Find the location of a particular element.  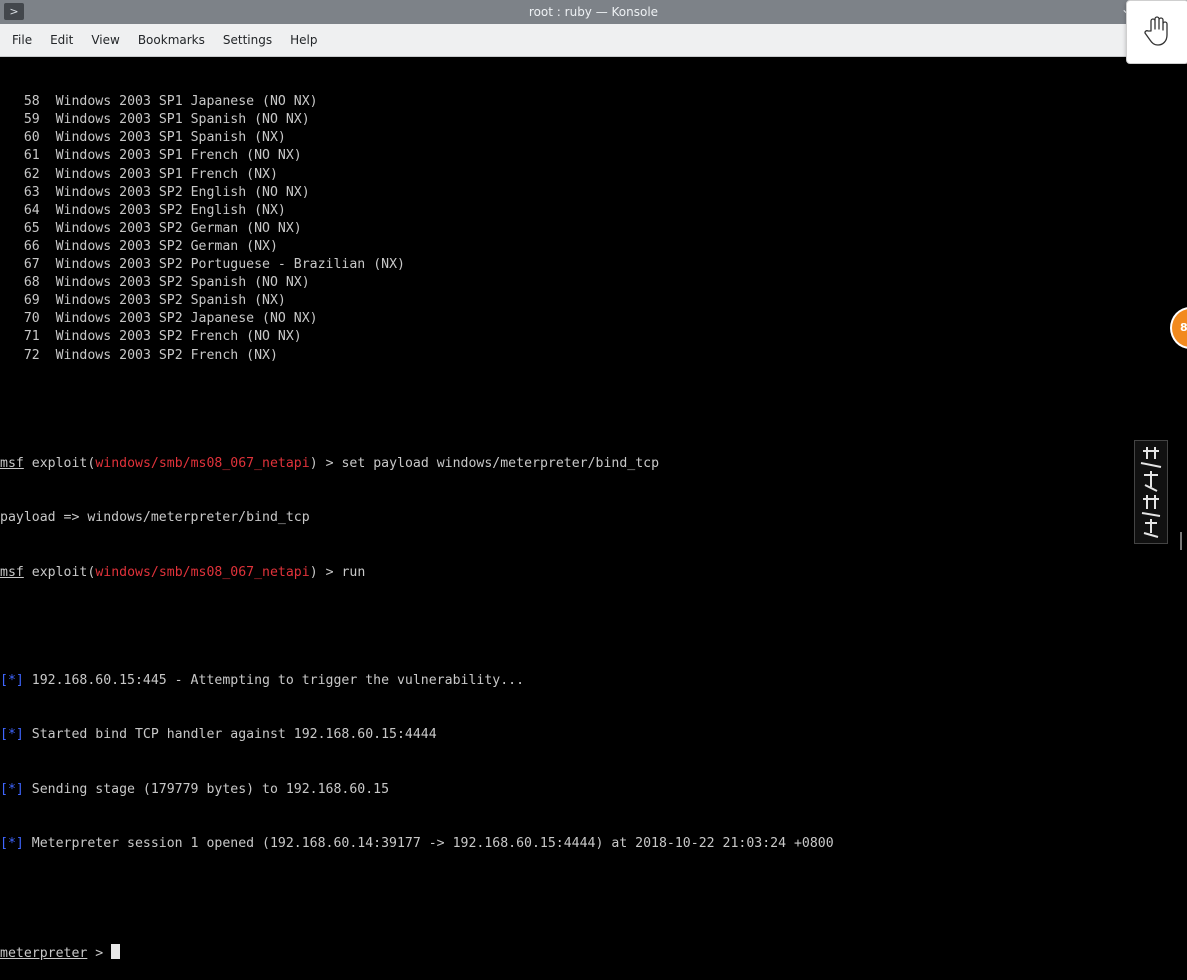

menu-view: View is located at coordinates (105, 40).